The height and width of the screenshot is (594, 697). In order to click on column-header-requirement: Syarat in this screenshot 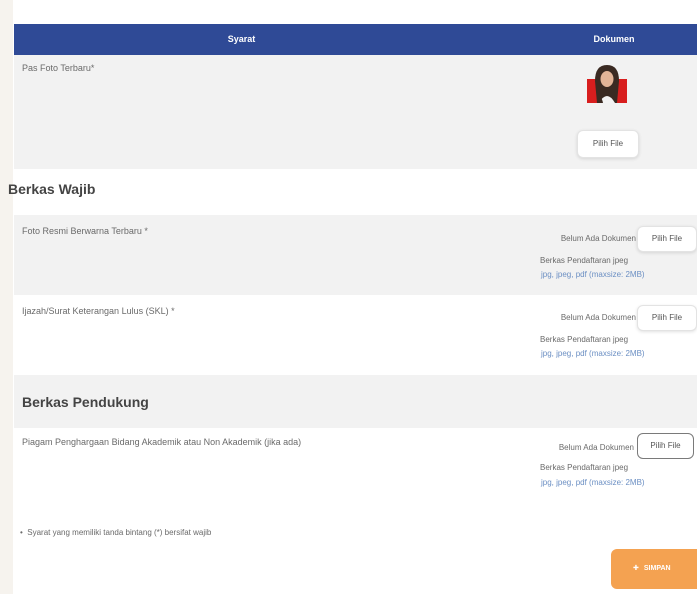, I will do `click(241, 39)`.